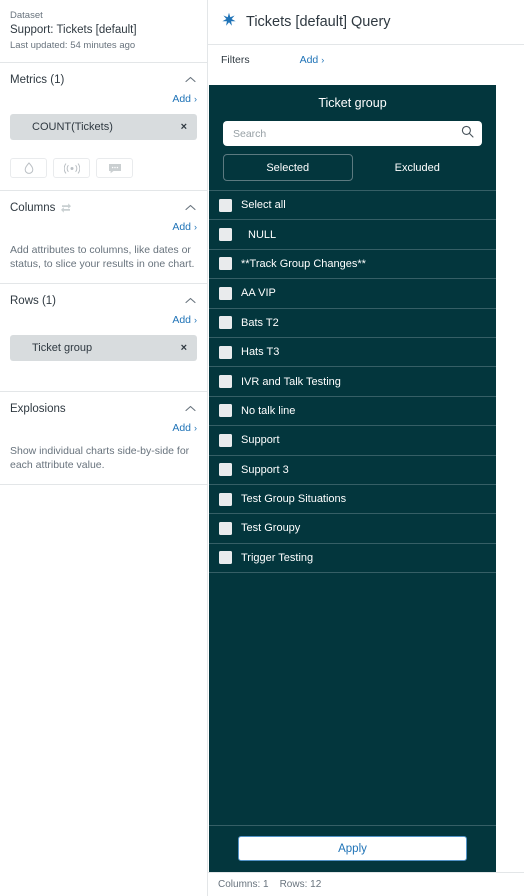 The width and height of the screenshot is (524, 896). I want to click on dropdown-search-wrap, so click(352, 133).